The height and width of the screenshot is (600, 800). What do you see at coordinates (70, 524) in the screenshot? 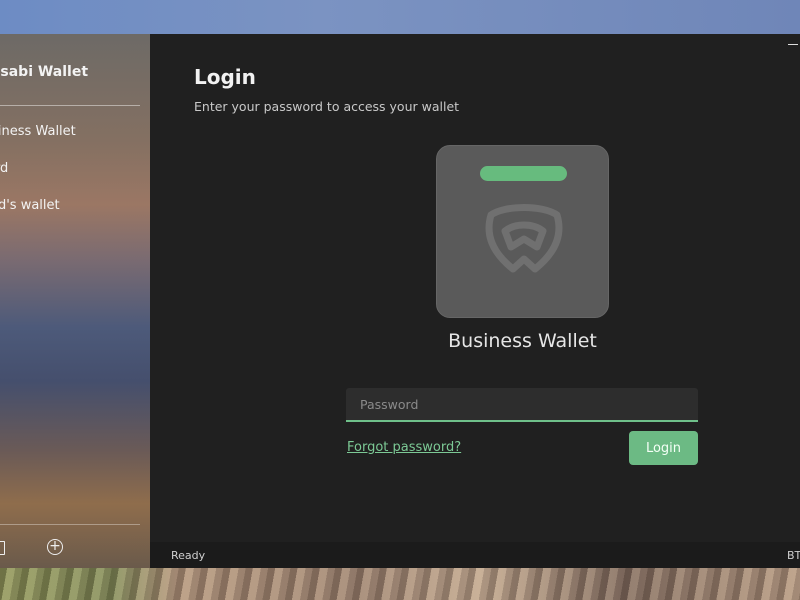
I see `sidebar-bottom-divider` at bounding box center [70, 524].